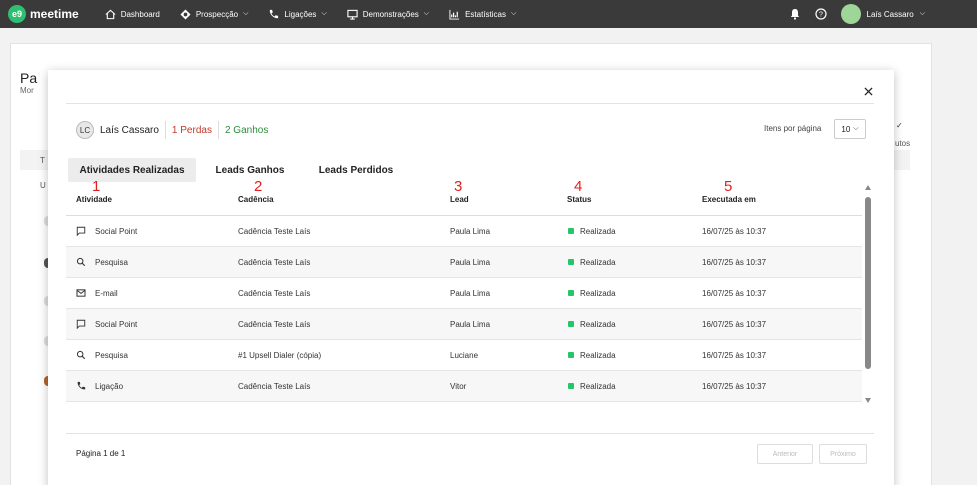 The width and height of the screenshot is (977, 485). Describe the element at coordinates (850, 14) in the screenshot. I see `avatar` at that location.